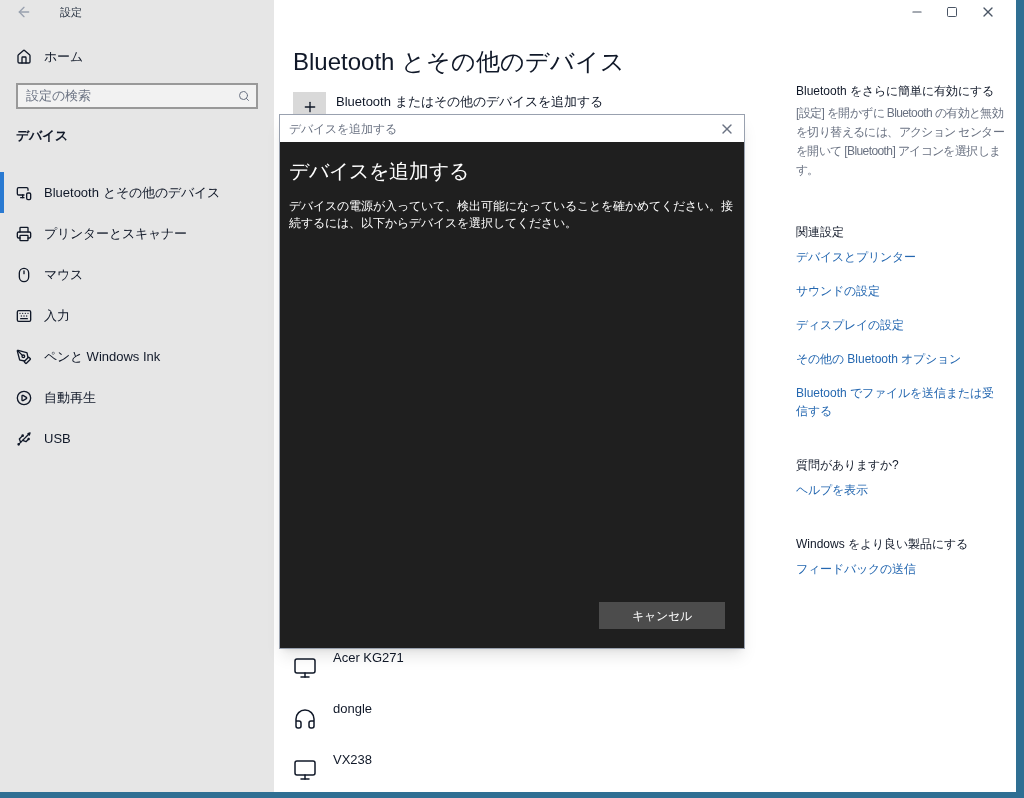 Image resolution: width=1024 pixels, height=798 pixels. I want to click on sidebar-item: Bluetooth とその他のデバイス, so click(137, 192).